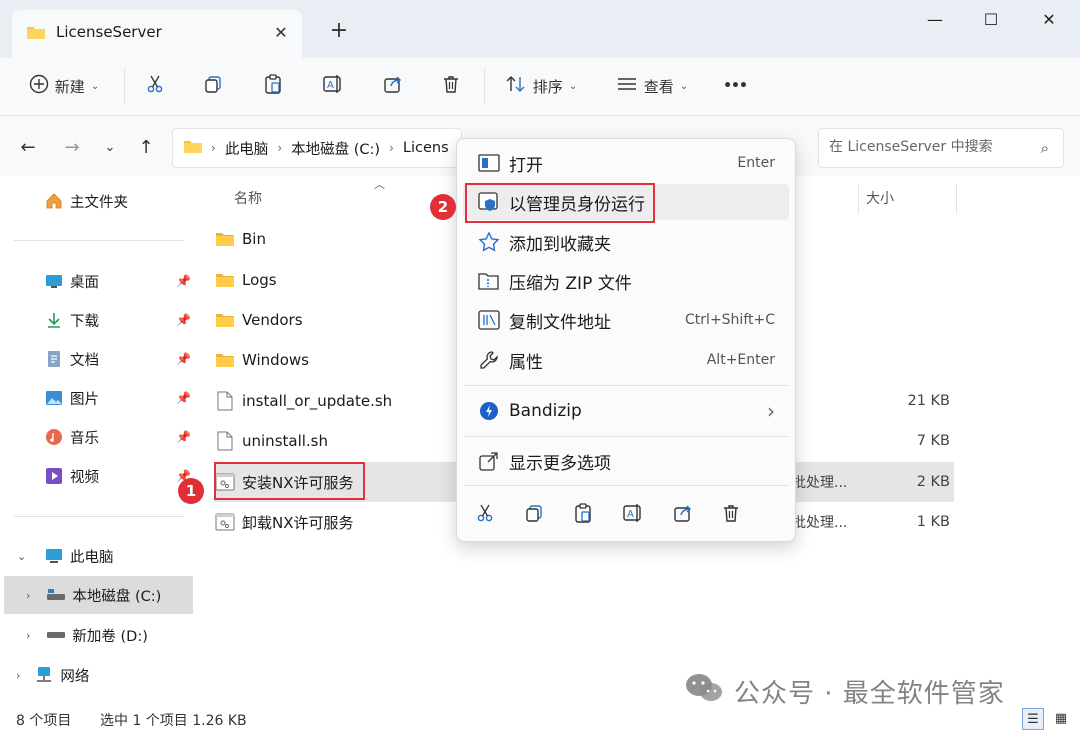 The image size is (1080, 734). What do you see at coordinates (485, 515) in the screenshot?
I see `menu-cut-button` at bounding box center [485, 515].